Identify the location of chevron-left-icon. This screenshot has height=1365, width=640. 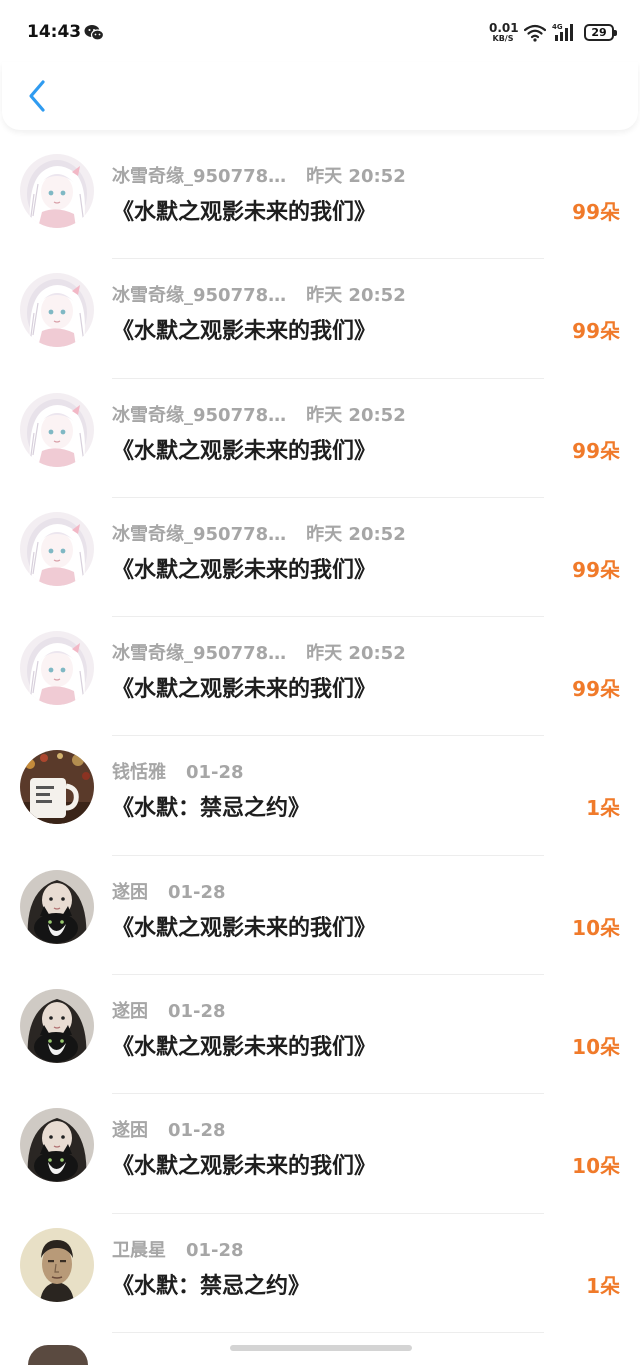
(37, 96).